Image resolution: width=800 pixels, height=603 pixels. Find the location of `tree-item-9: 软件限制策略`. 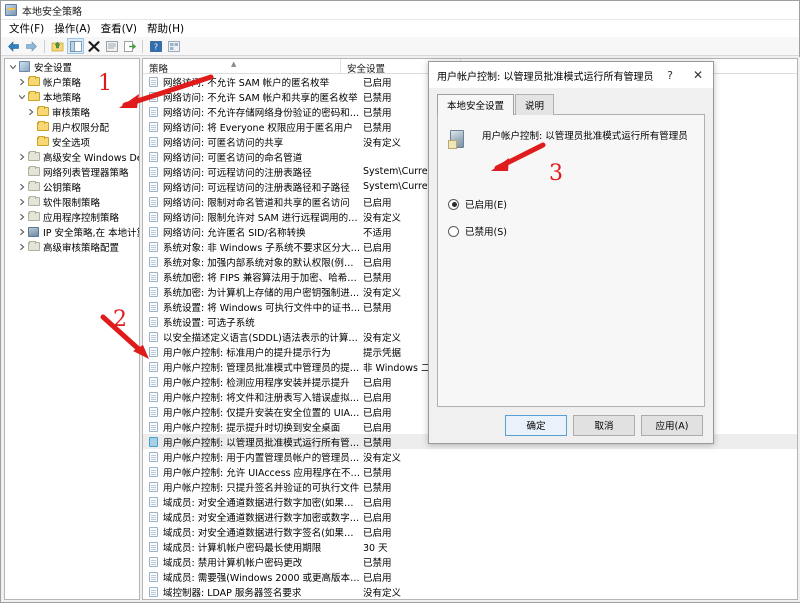

tree-item-9: 软件限制策略 is located at coordinates (72, 201).